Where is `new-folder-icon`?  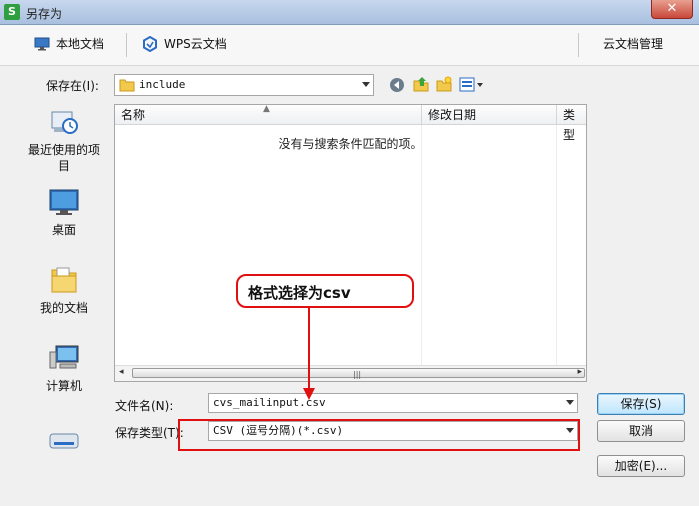
new-folder-icon is located at coordinates (444, 84).